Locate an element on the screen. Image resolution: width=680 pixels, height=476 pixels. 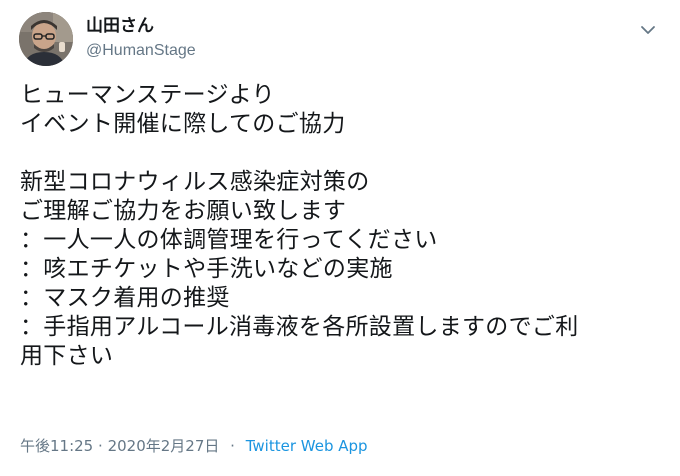
tweet-line: ：手指用アルコール消毒液を各所設置しますのでご利 is located at coordinates (299, 327).